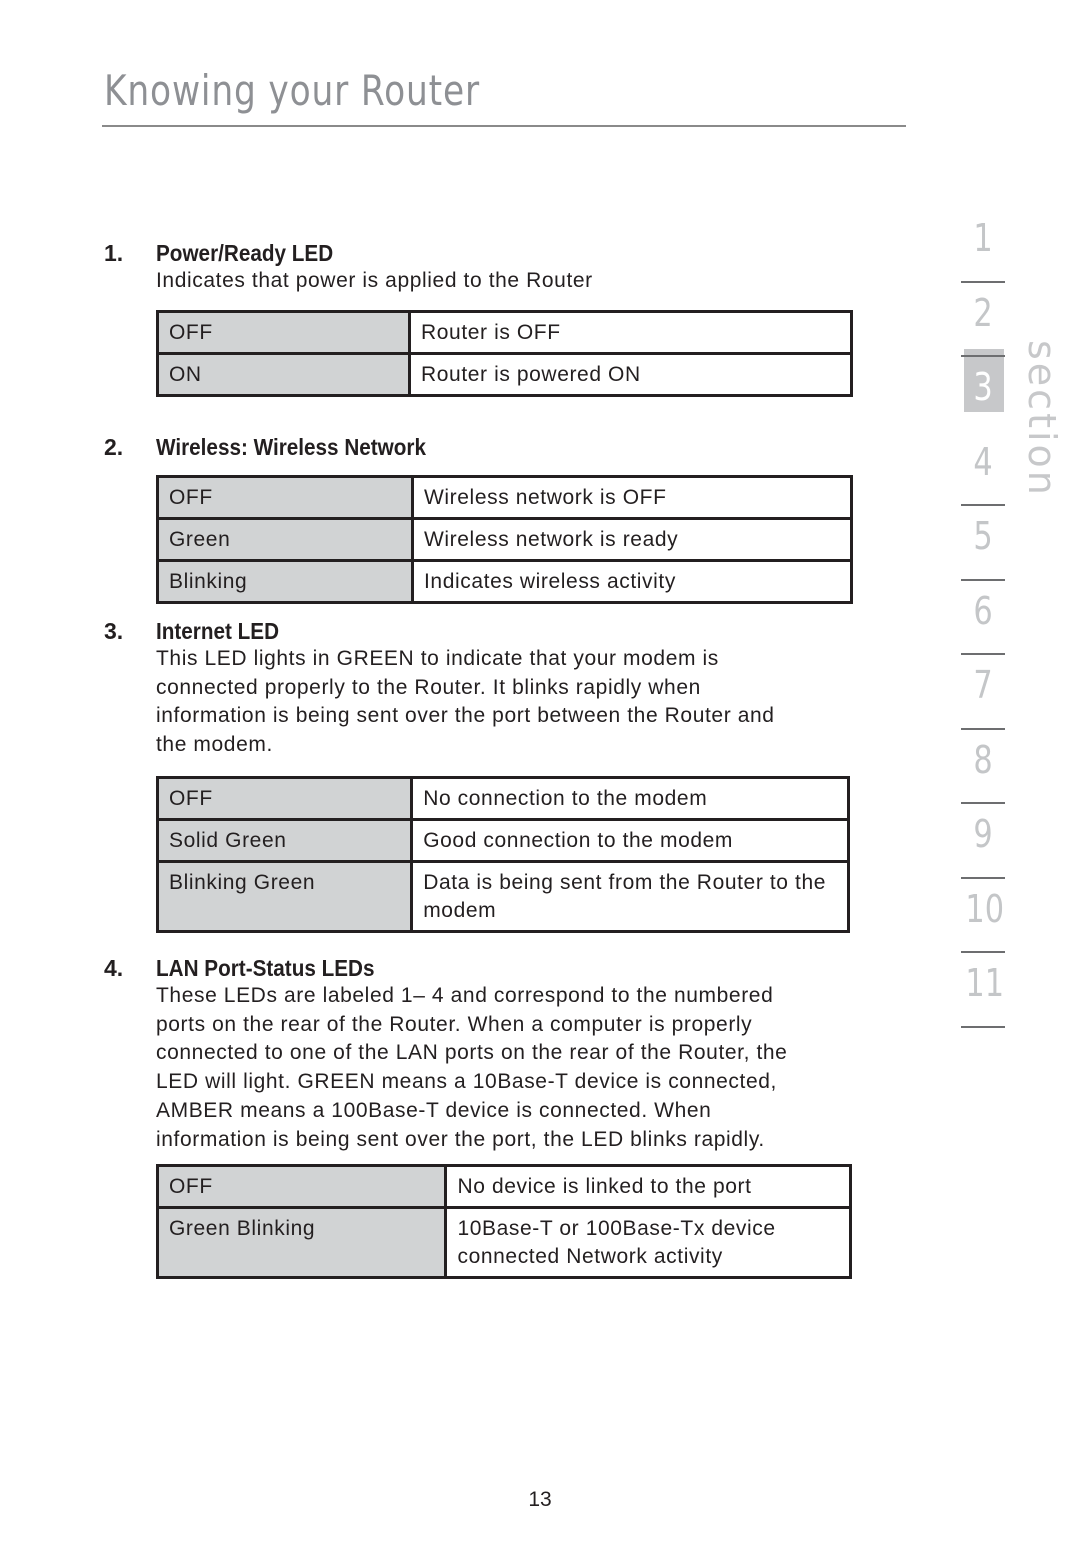 The image size is (1080, 1542). Describe the element at coordinates (648, 1187) in the screenshot. I see `led-meaning: No device is linked to the port` at that location.